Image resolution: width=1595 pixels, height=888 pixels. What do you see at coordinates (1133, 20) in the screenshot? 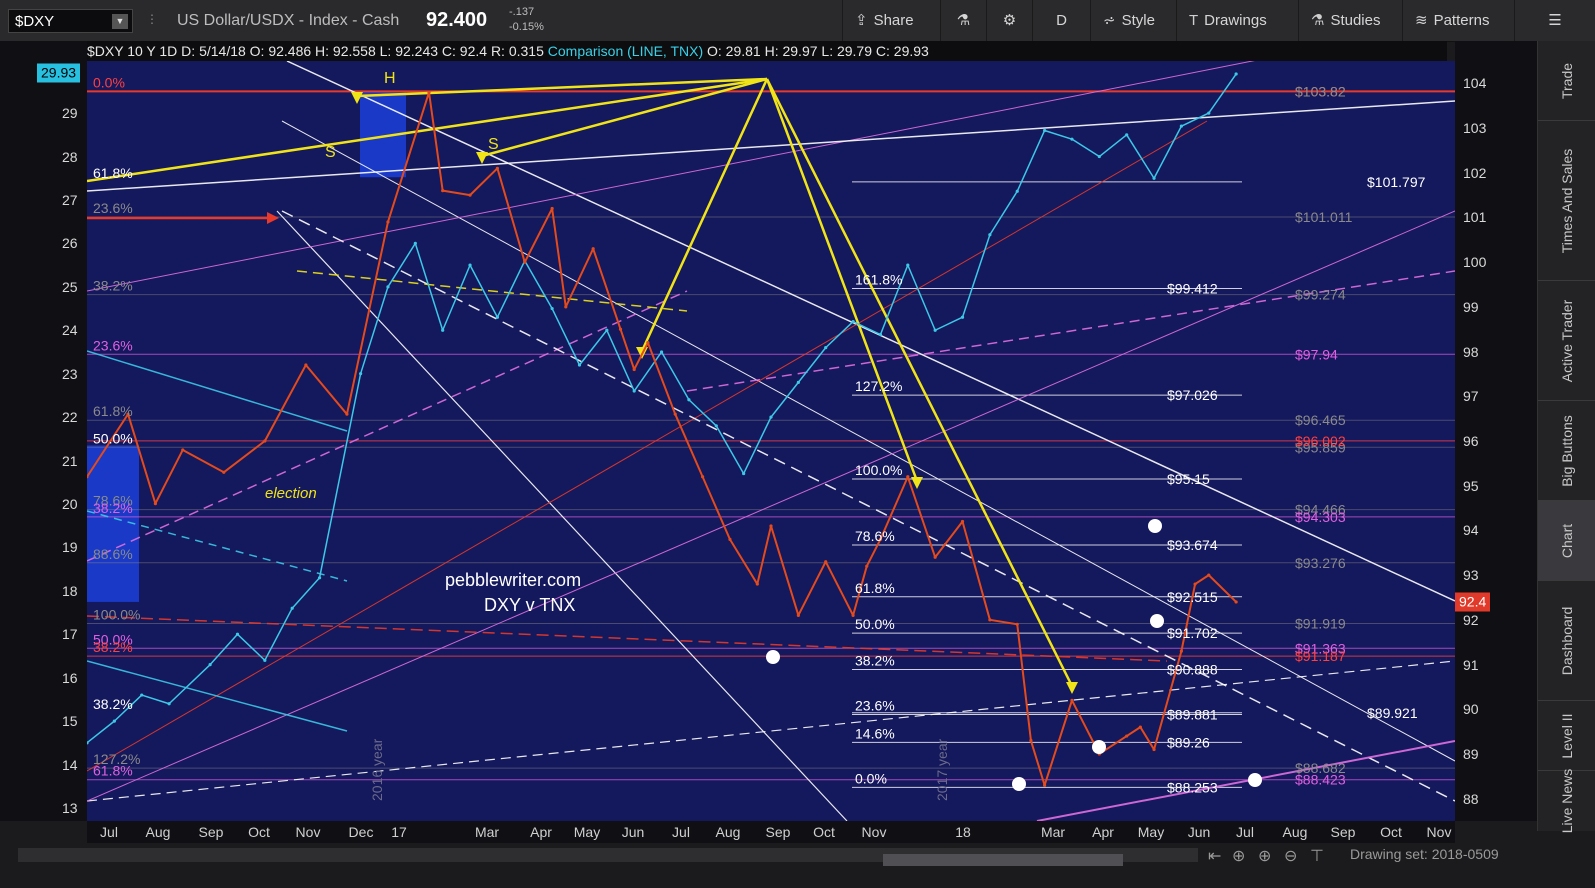
I see `style-button: ⩫ Style` at bounding box center [1133, 20].